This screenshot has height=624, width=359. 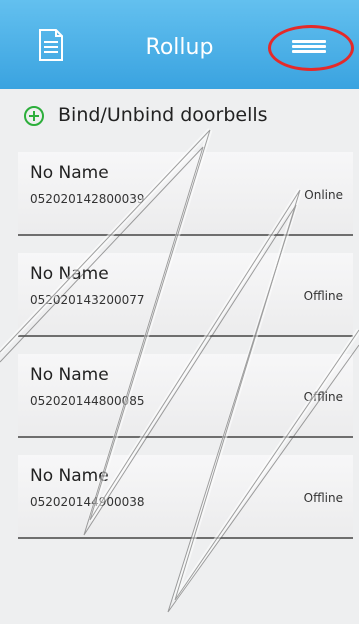 I want to click on device-id: 052020144900038, so click(x=87, y=502).